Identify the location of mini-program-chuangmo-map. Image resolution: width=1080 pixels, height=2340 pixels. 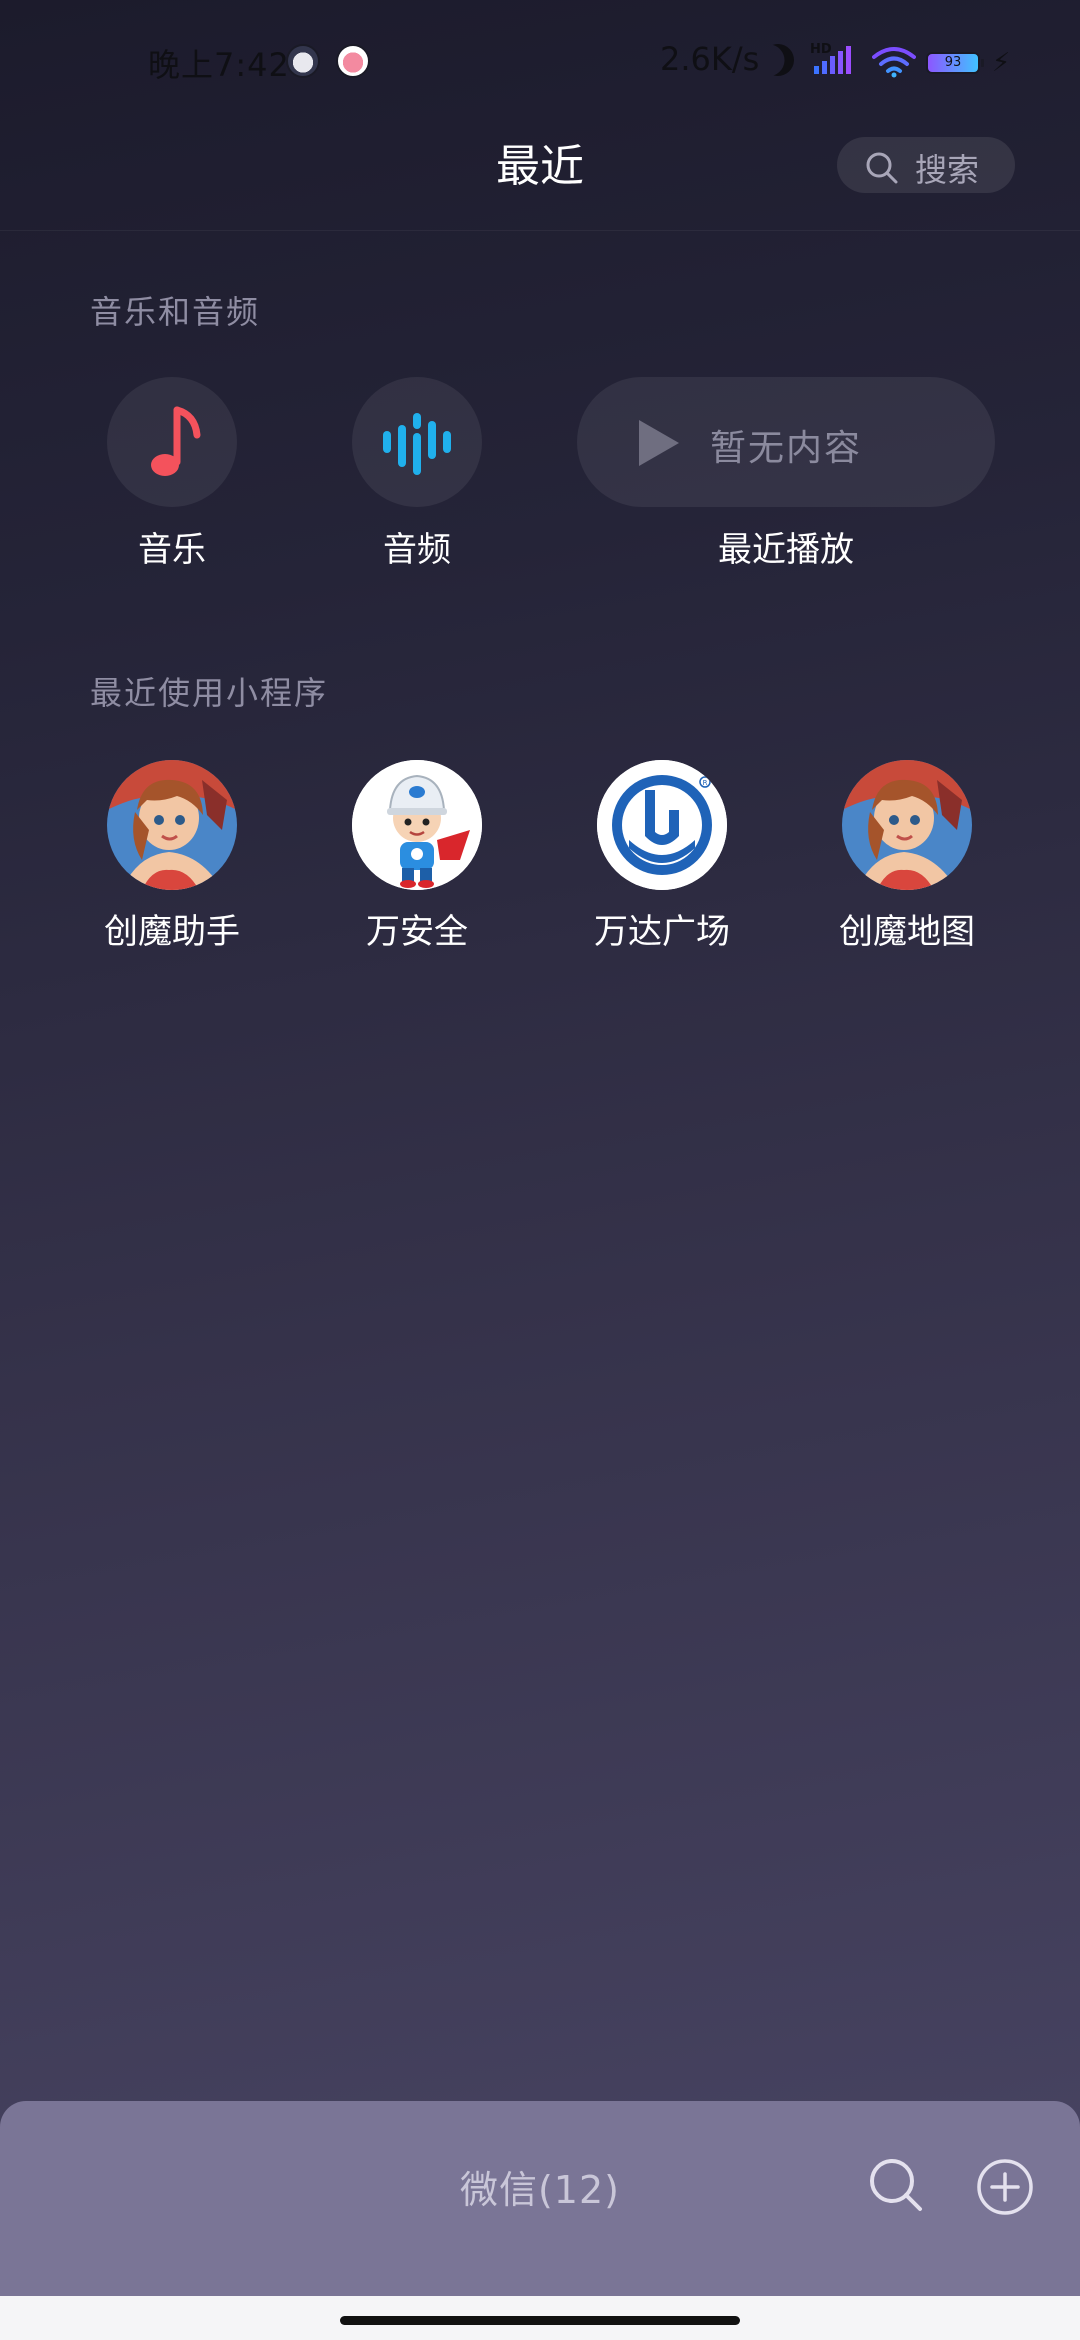
(907, 825).